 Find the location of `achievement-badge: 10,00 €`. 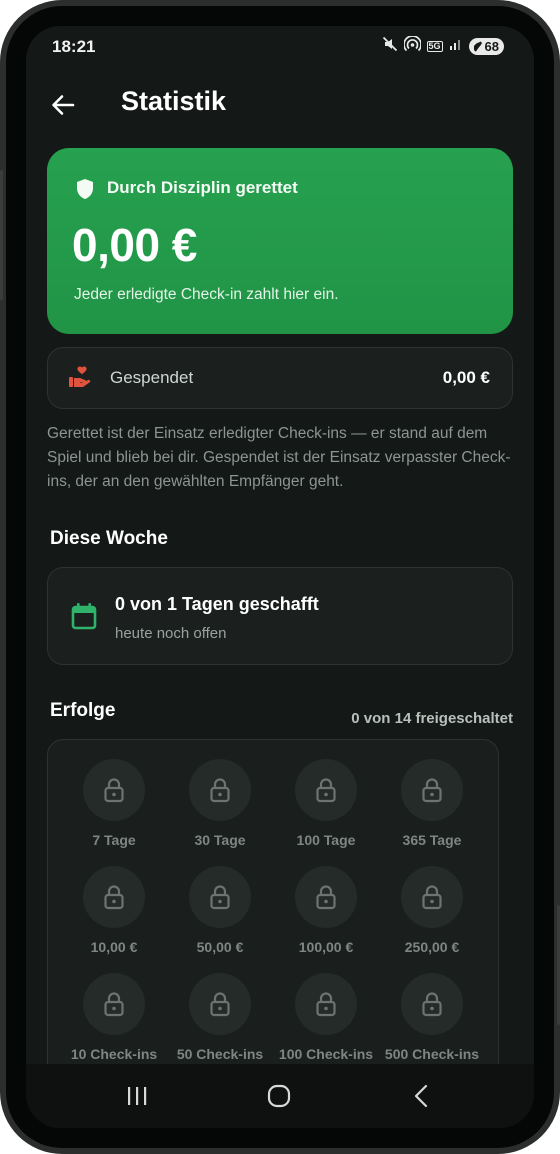

achievement-badge: 10,00 € is located at coordinates (114, 911).